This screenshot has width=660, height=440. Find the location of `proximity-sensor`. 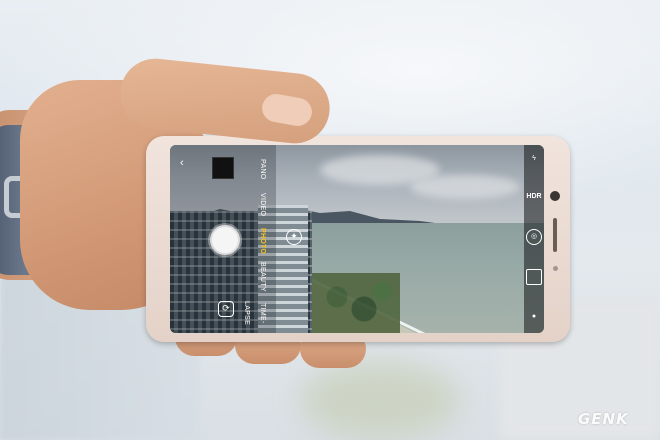

proximity-sensor is located at coordinates (555, 268).